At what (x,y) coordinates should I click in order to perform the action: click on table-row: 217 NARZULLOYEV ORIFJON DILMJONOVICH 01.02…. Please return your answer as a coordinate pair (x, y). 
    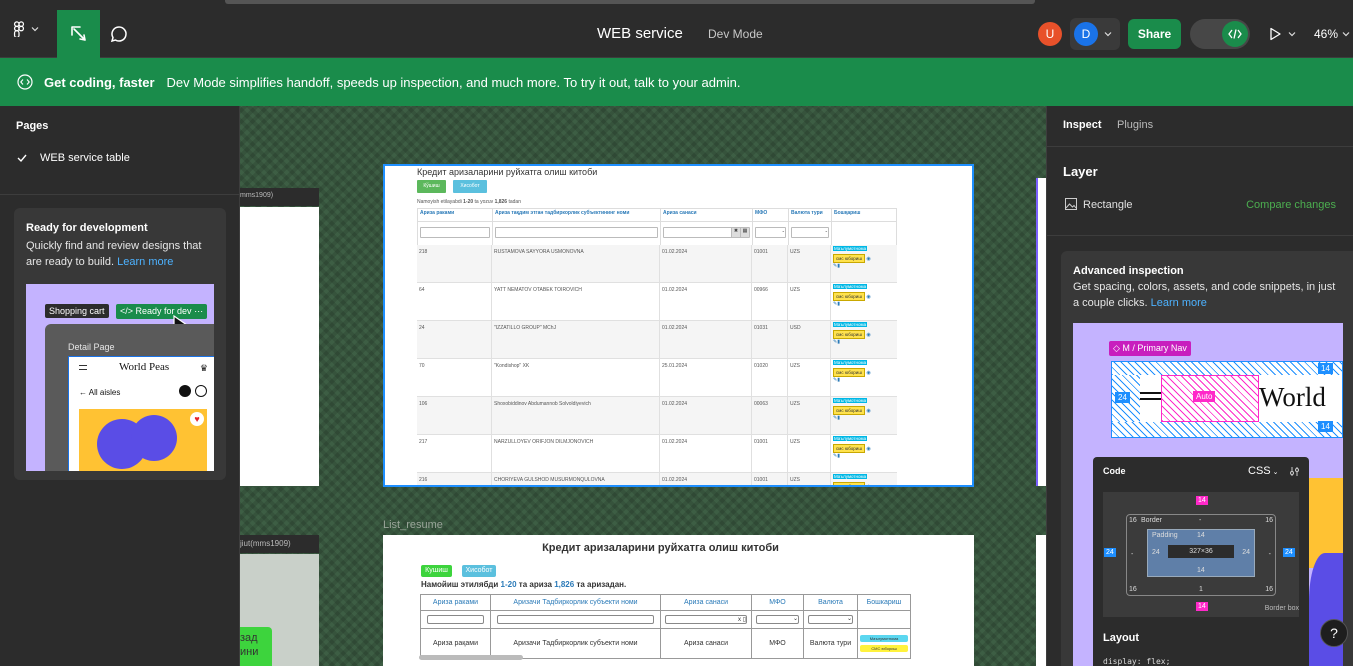
    Looking at the image, I should click on (657, 454).